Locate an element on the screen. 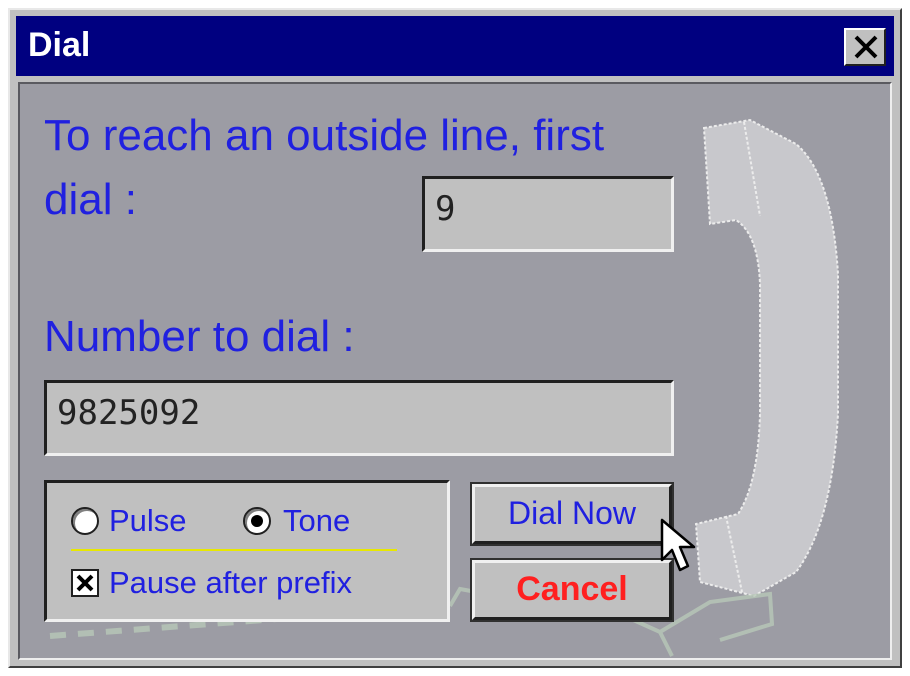 Image resolution: width=910 pixels, height=676 pixels. tone-radio is located at coordinates (257, 521).